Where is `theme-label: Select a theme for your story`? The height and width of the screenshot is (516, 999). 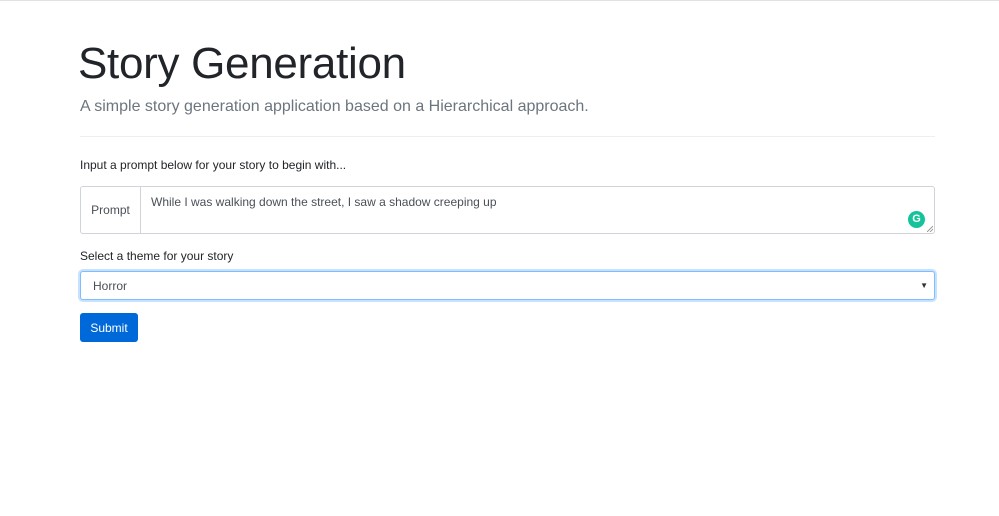 theme-label: Select a theme for your story is located at coordinates (157, 256).